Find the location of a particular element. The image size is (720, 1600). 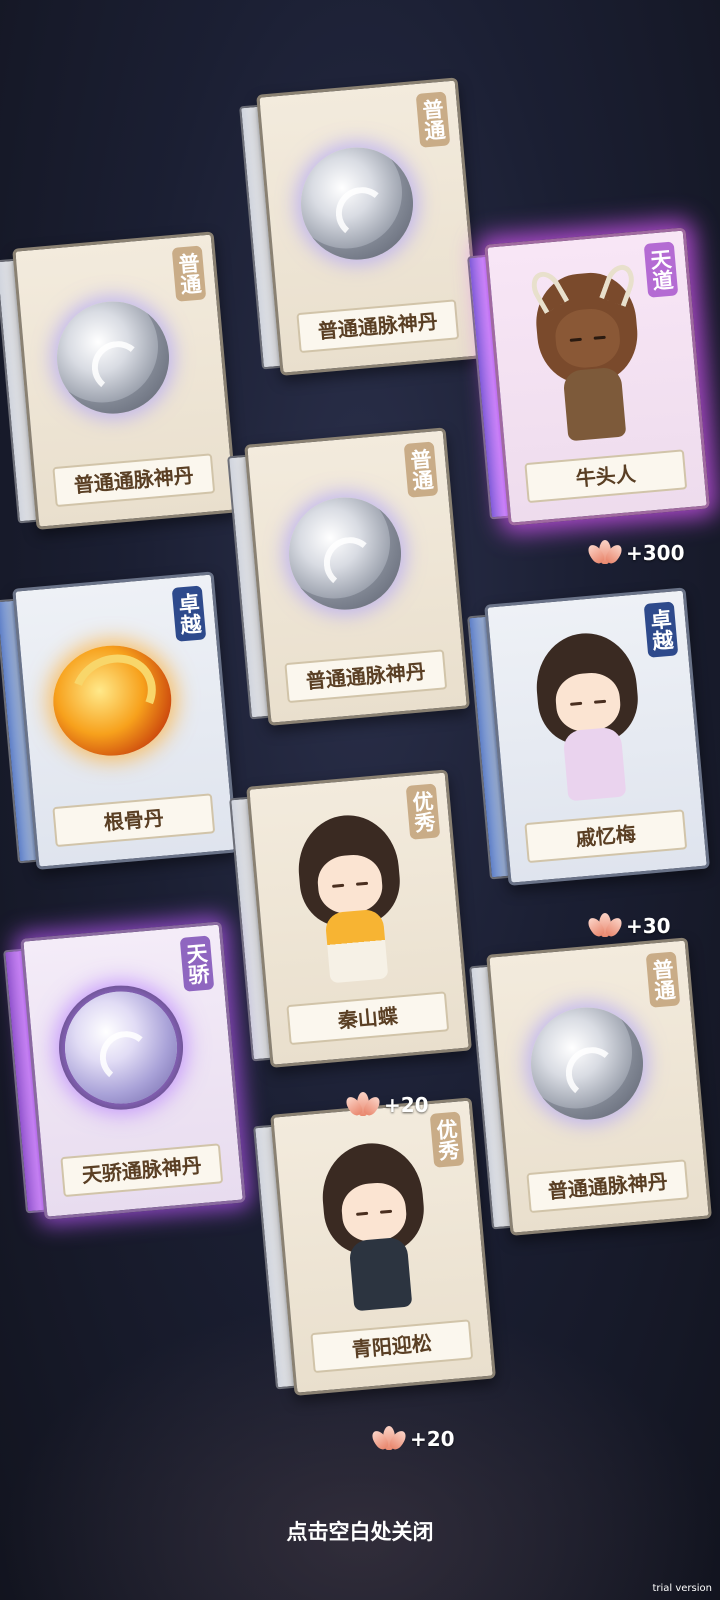

card-page: 卓越 戚忆梅 is located at coordinates (597, 736).